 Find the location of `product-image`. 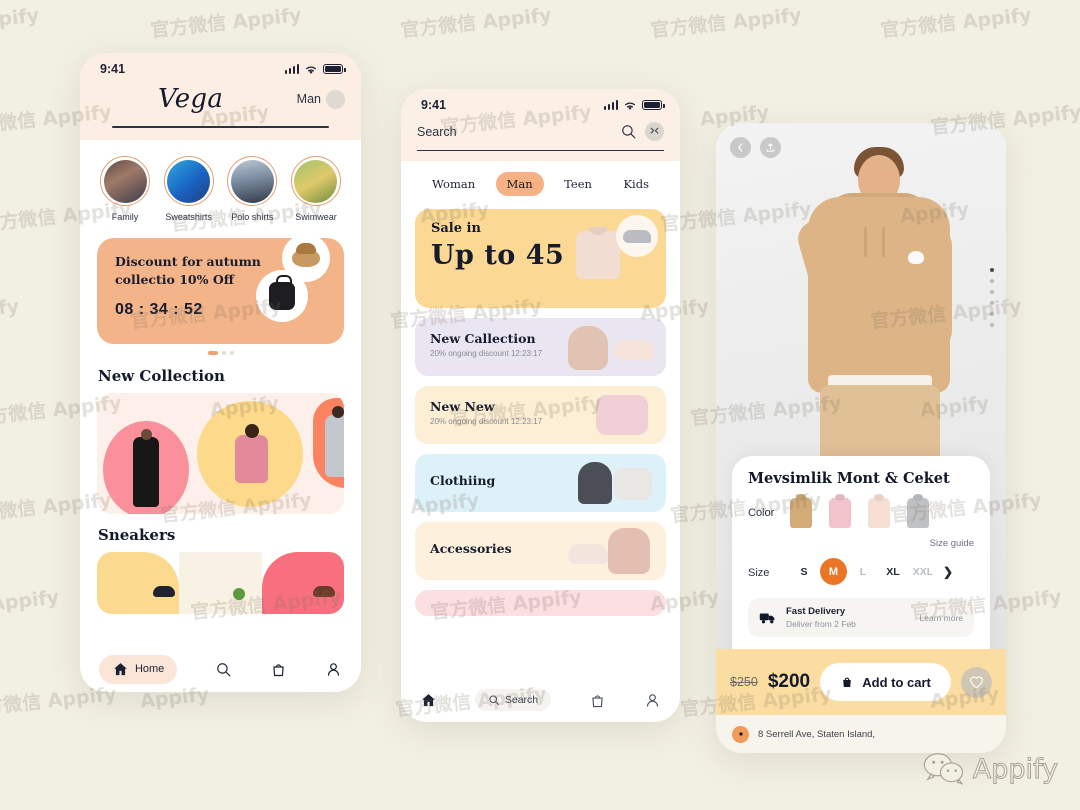

product-image is located at coordinates (861, 318).